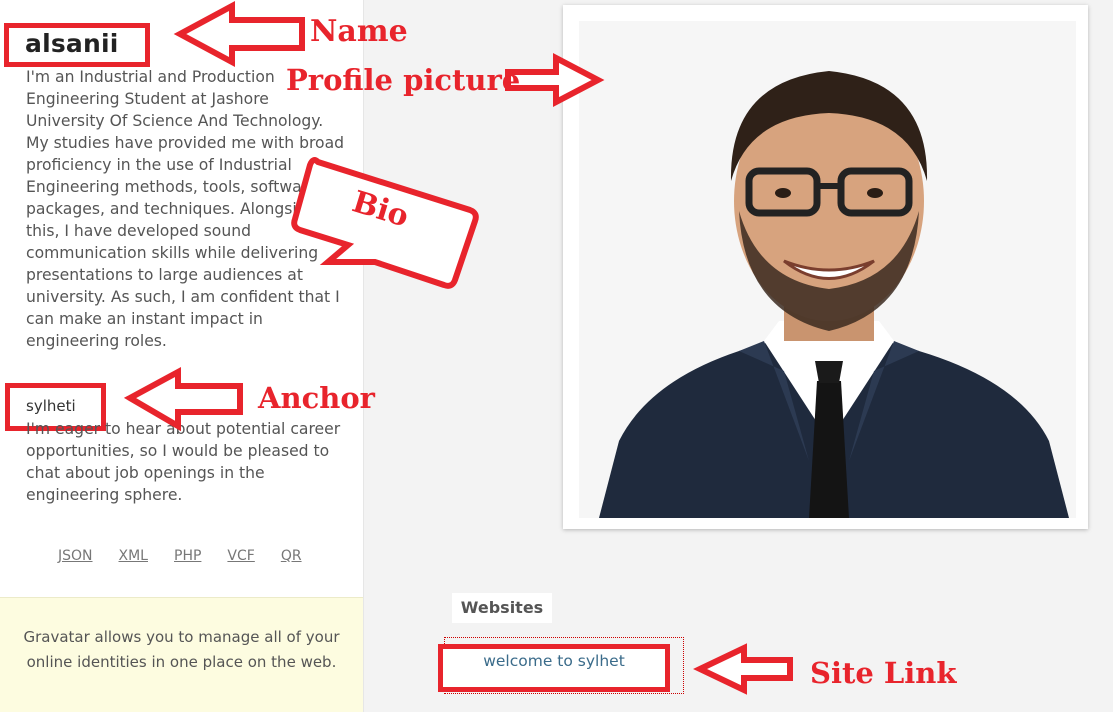 This screenshot has width=1113, height=712. Describe the element at coordinates (316, 398) in the screenshot. I see `annotation-anchor: Anchor` at that location.